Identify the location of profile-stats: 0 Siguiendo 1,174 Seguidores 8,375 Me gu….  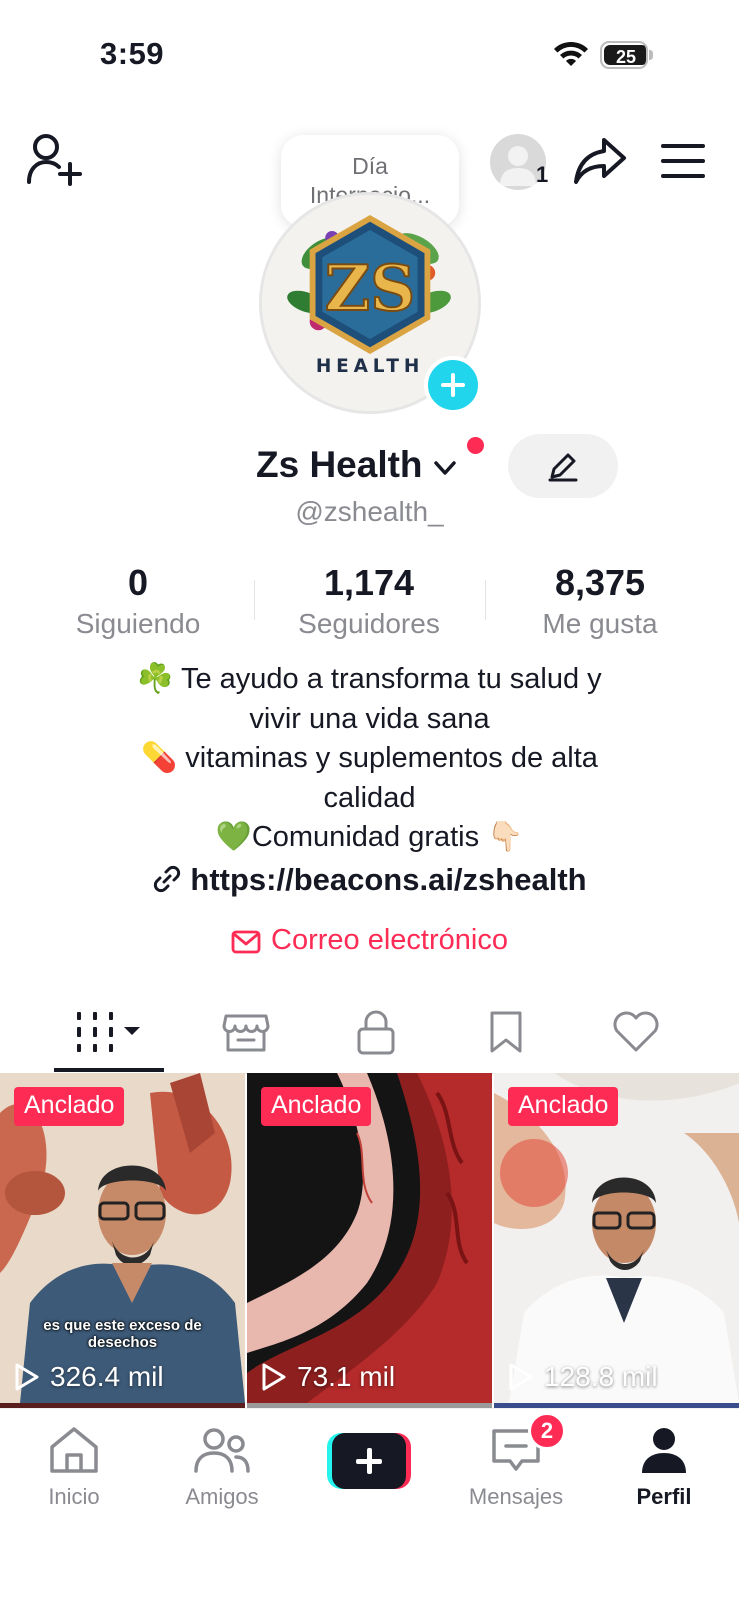
(369, 602).